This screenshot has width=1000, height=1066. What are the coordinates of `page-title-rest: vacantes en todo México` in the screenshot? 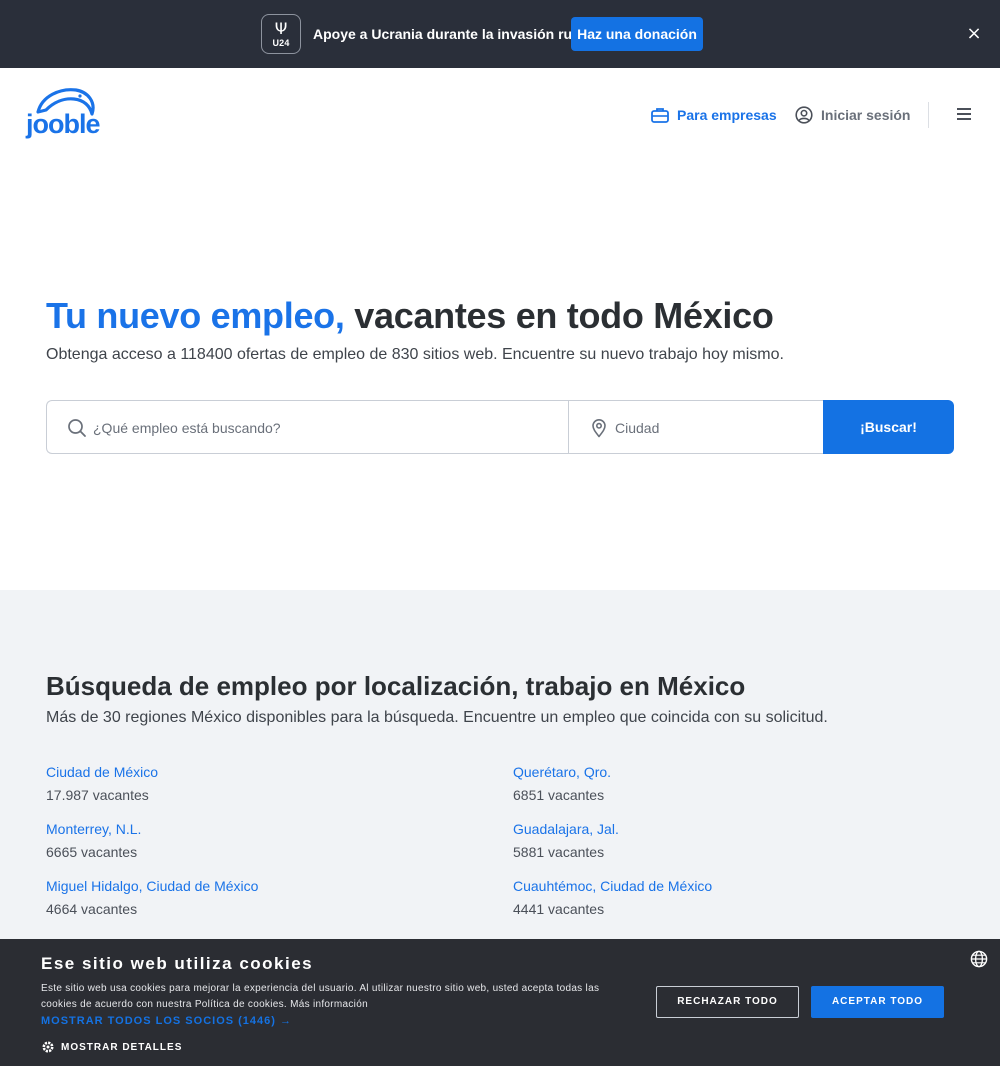 It's located at (559, 315).